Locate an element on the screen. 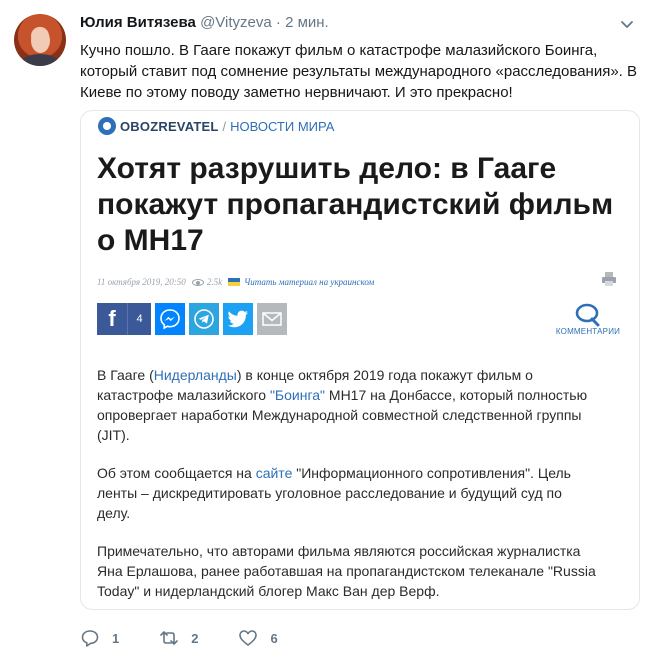 This screenshot has width=653, height=661. mail-share-button is located at coordinates (272, 319).